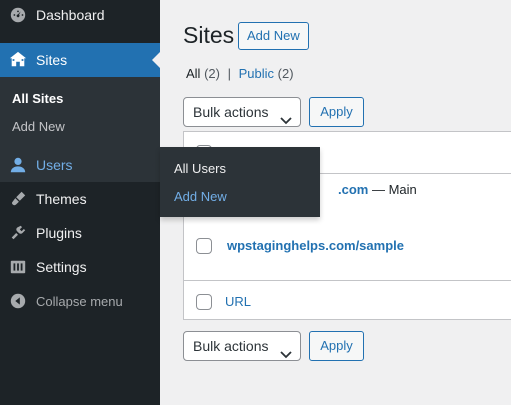  Describe the element at coordinates (200, 168) in the screenshot. I see `flyout-all-users: All Users` at that location.